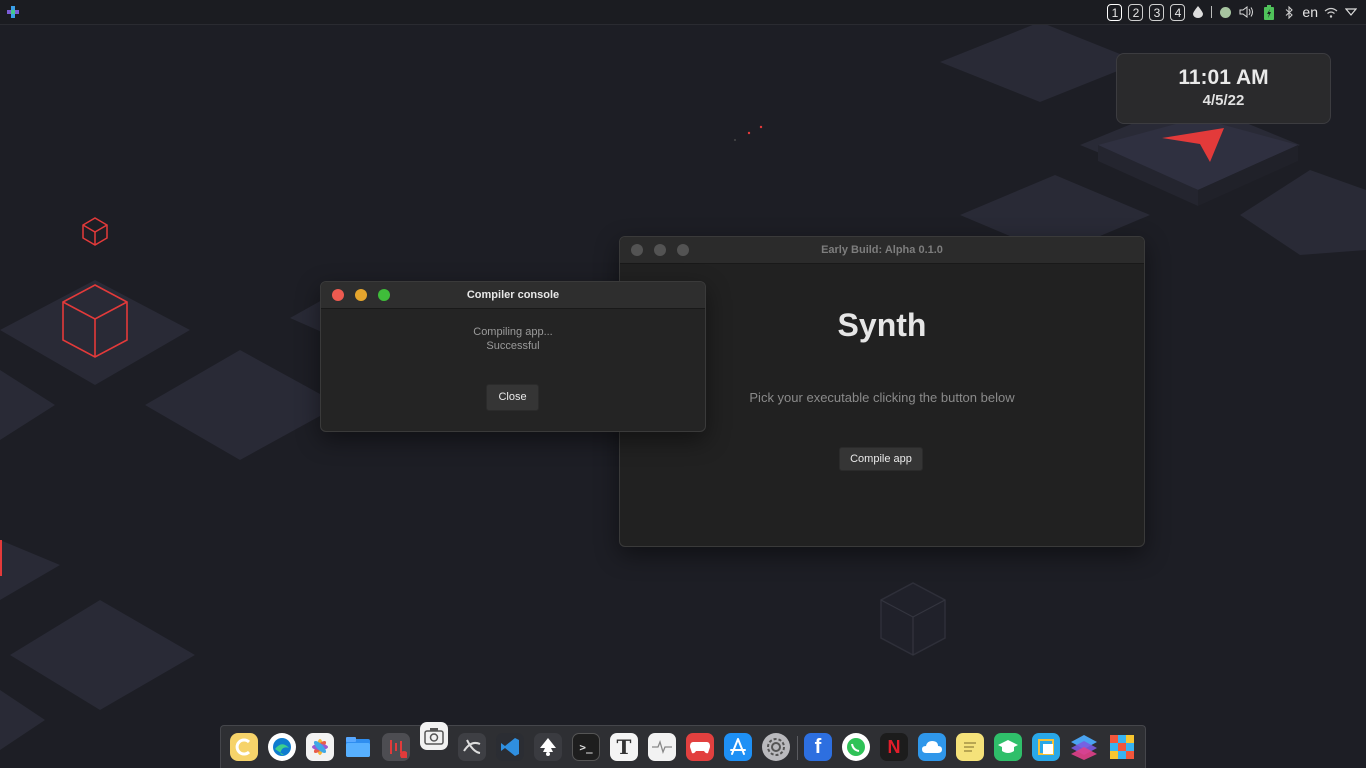  What do you see at coordinates (1008, 747) in the screenshot?
I see `education-icon` at bounding box center [1008, 747].